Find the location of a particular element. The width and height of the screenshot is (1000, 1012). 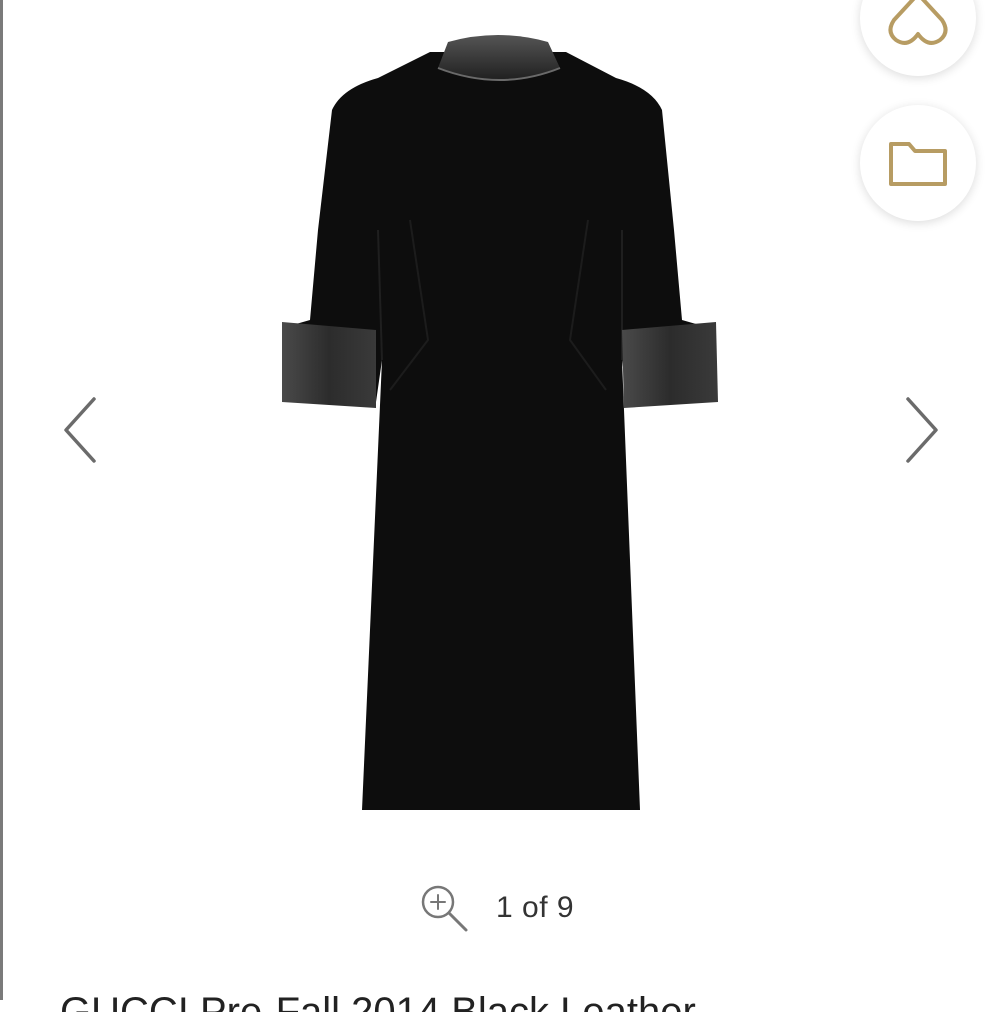

page-border is located at coordinates (1, 500).